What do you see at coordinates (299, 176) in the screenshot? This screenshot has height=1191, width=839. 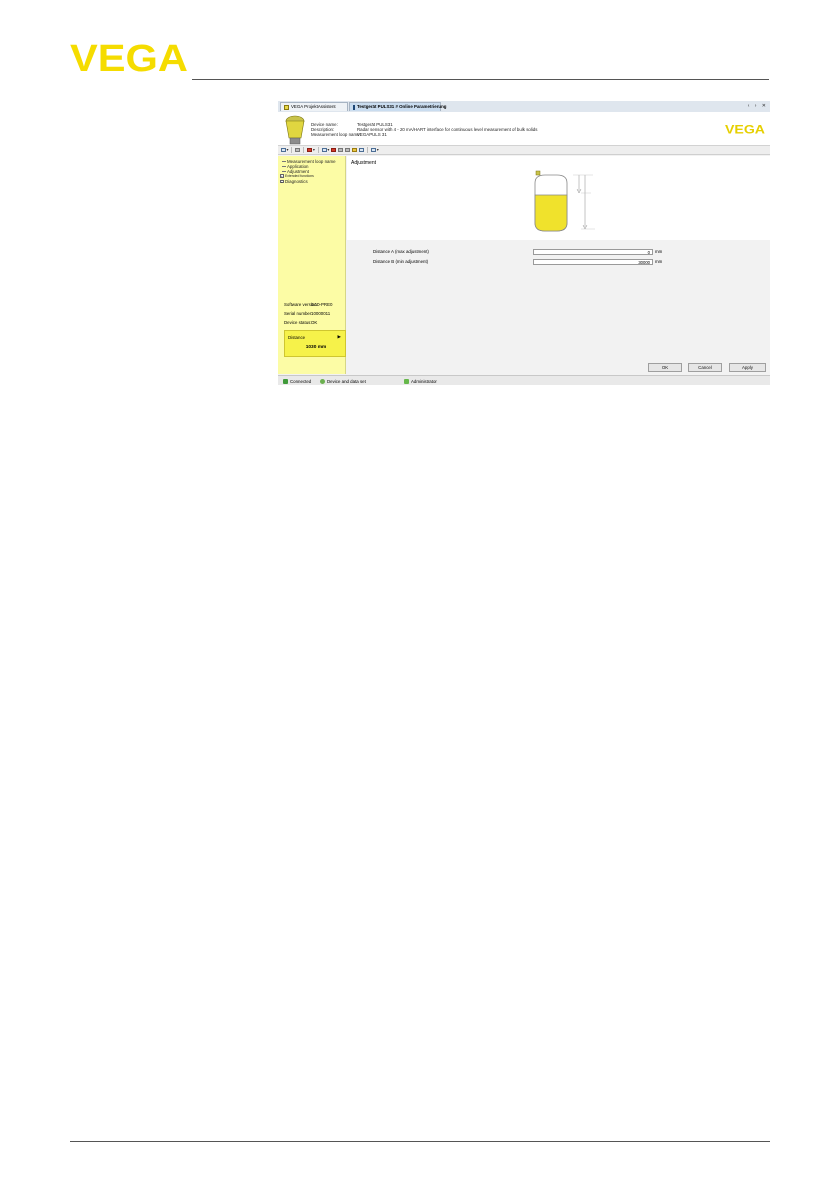 I see `tree-item-label: Extended functions` at bounding box center [299, 176].